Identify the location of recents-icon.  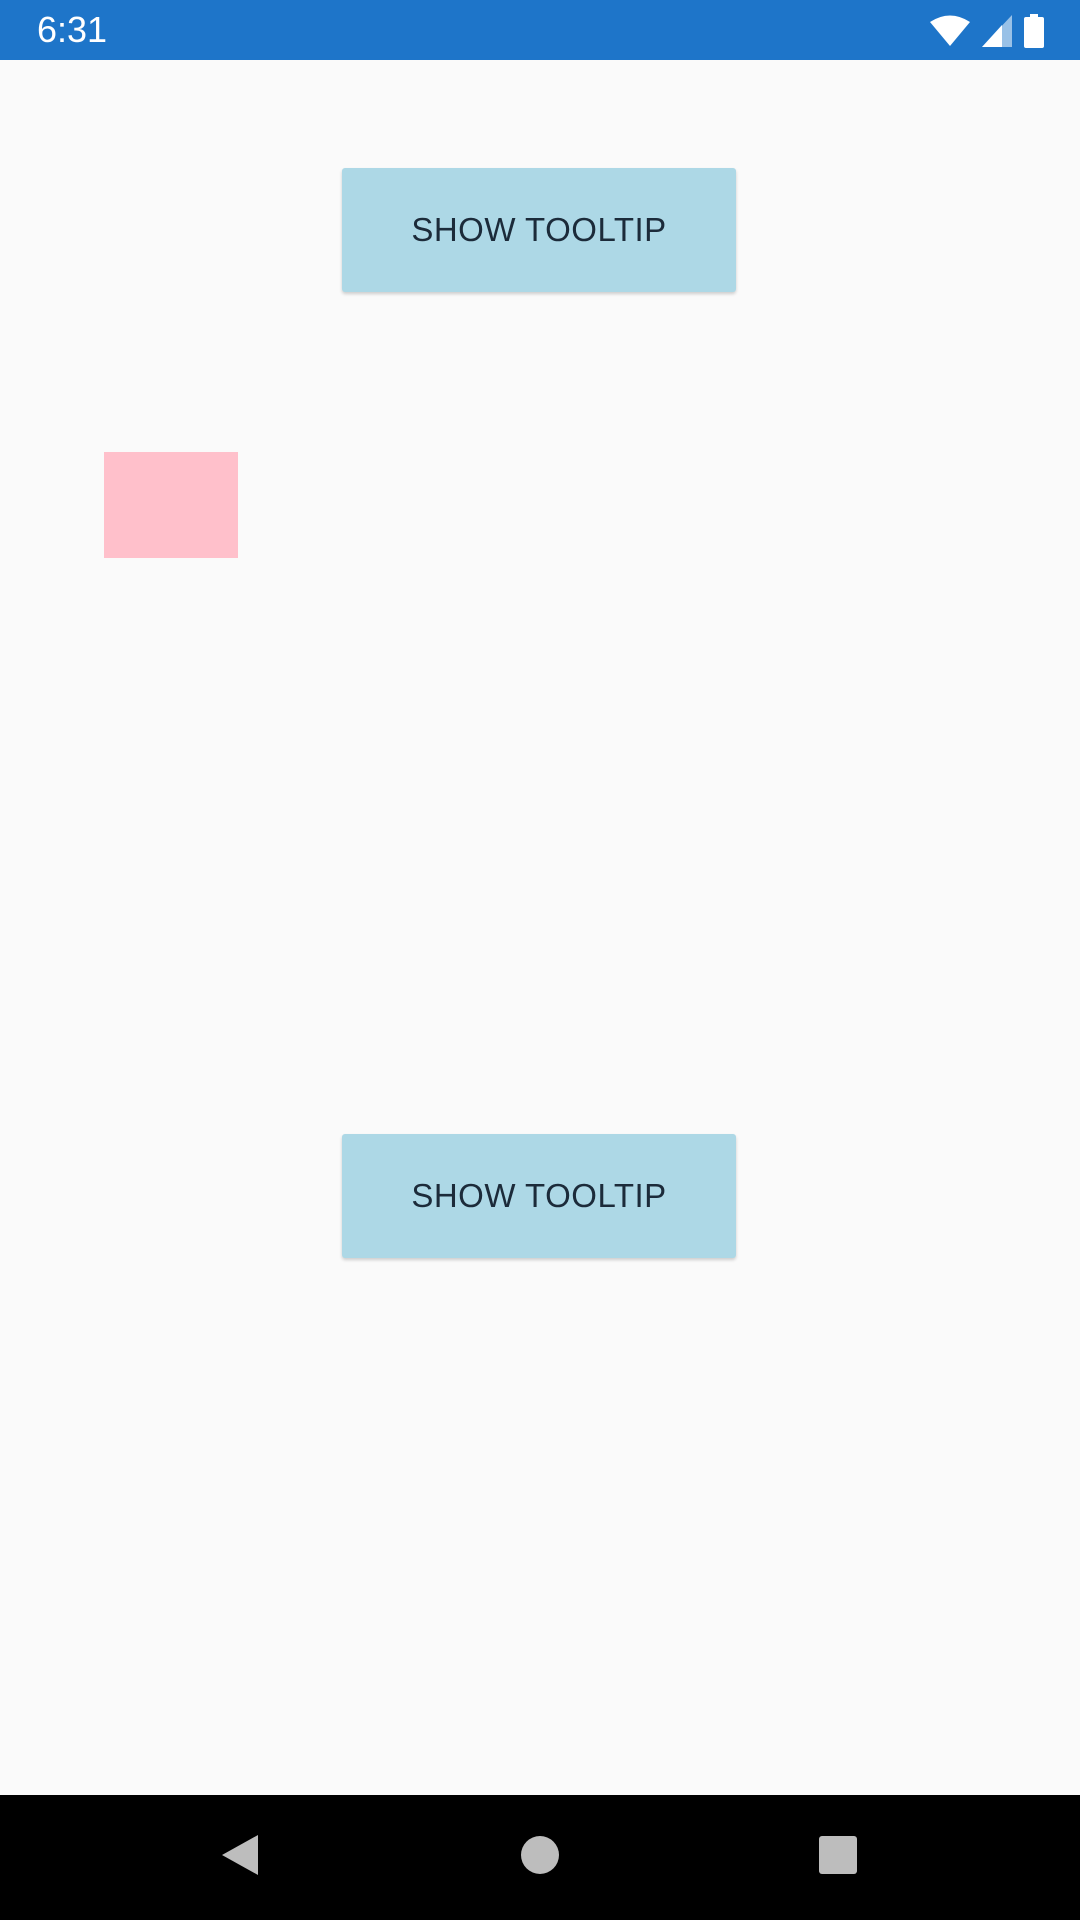
(838, 1857).